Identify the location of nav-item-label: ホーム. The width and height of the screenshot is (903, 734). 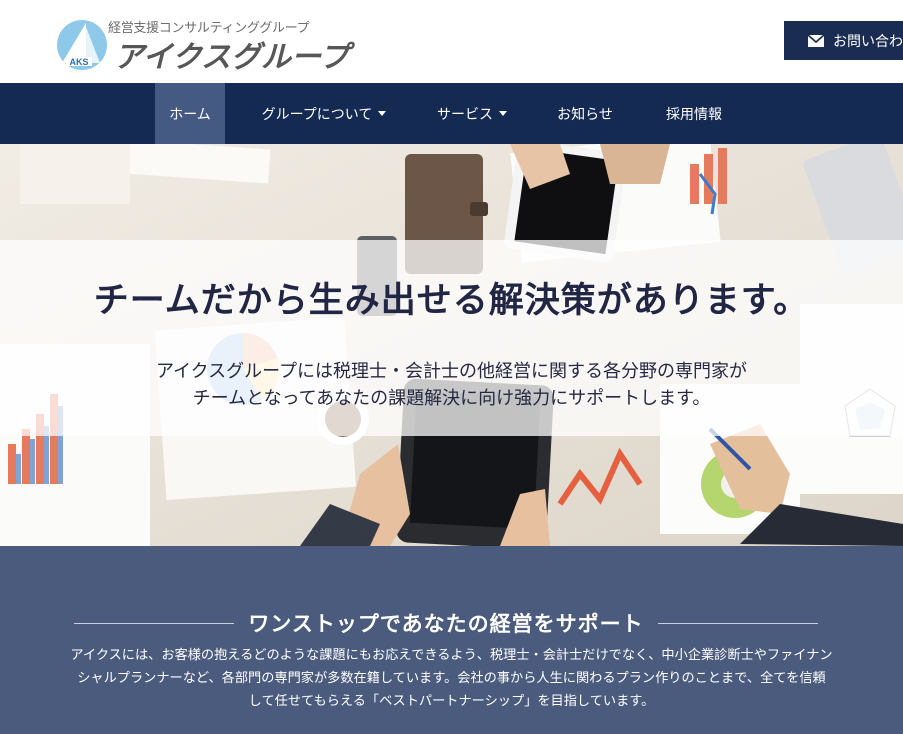
(190, 114).